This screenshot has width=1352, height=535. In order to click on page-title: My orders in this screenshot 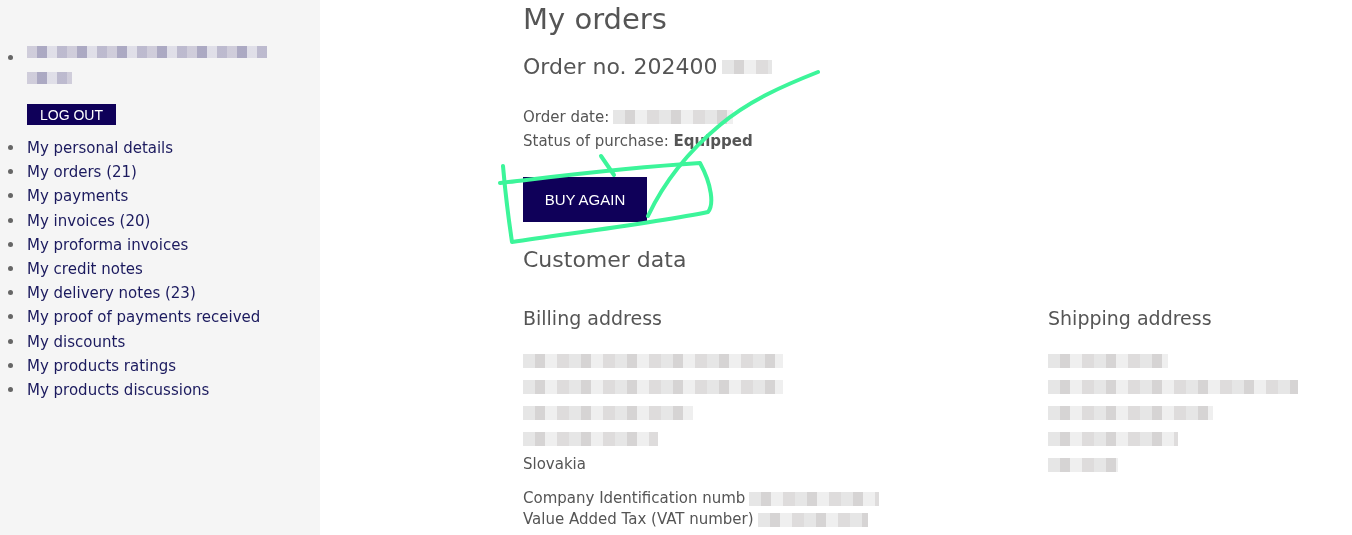, I will do `click(595, 19)`.